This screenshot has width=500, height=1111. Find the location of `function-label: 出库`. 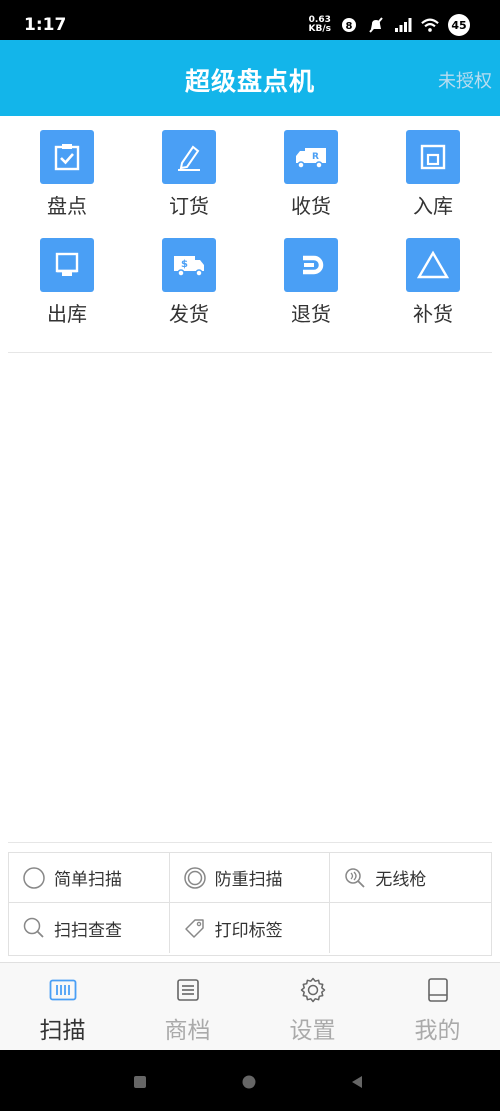

function-label: 出库 is located at coordinates (67, 314).